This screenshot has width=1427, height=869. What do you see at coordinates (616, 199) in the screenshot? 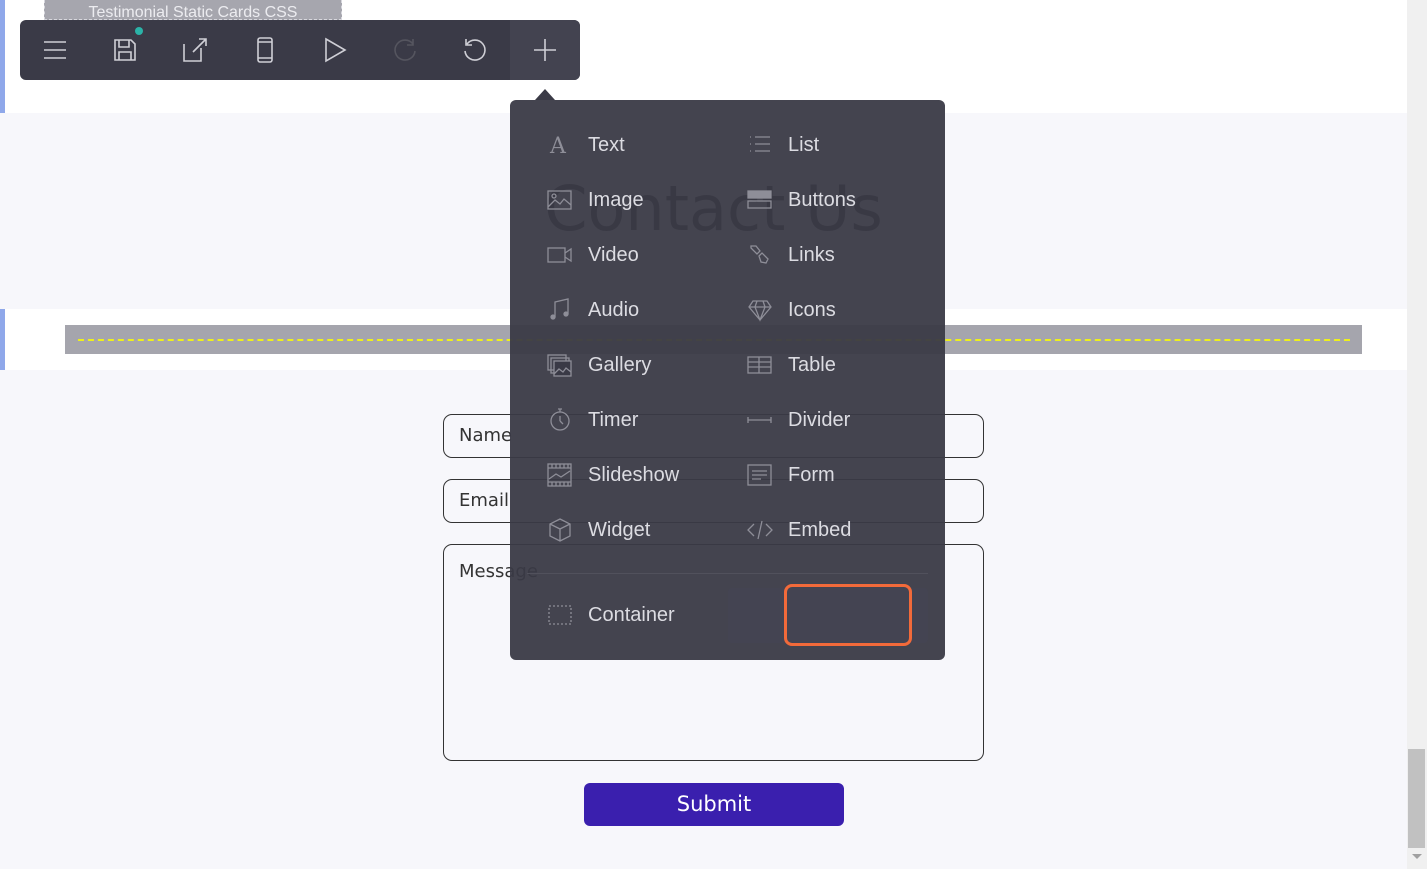
I see `menu-item-label: Image` at bounding box center [616, 199].